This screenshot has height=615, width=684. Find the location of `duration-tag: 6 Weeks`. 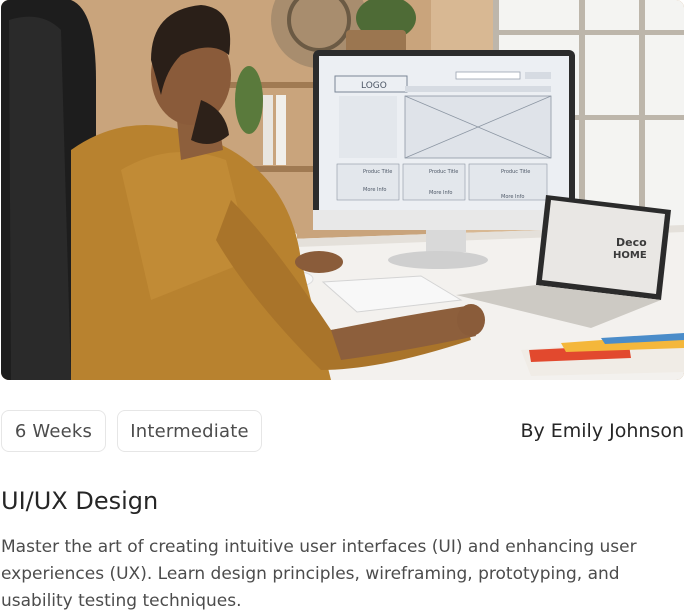

duration-tag: 6 Weeks is located at coordinates (53, 431).